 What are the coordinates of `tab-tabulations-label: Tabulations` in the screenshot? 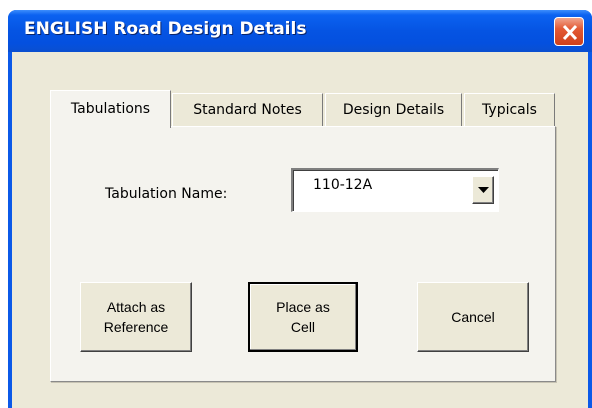 It's located at (110, 109).